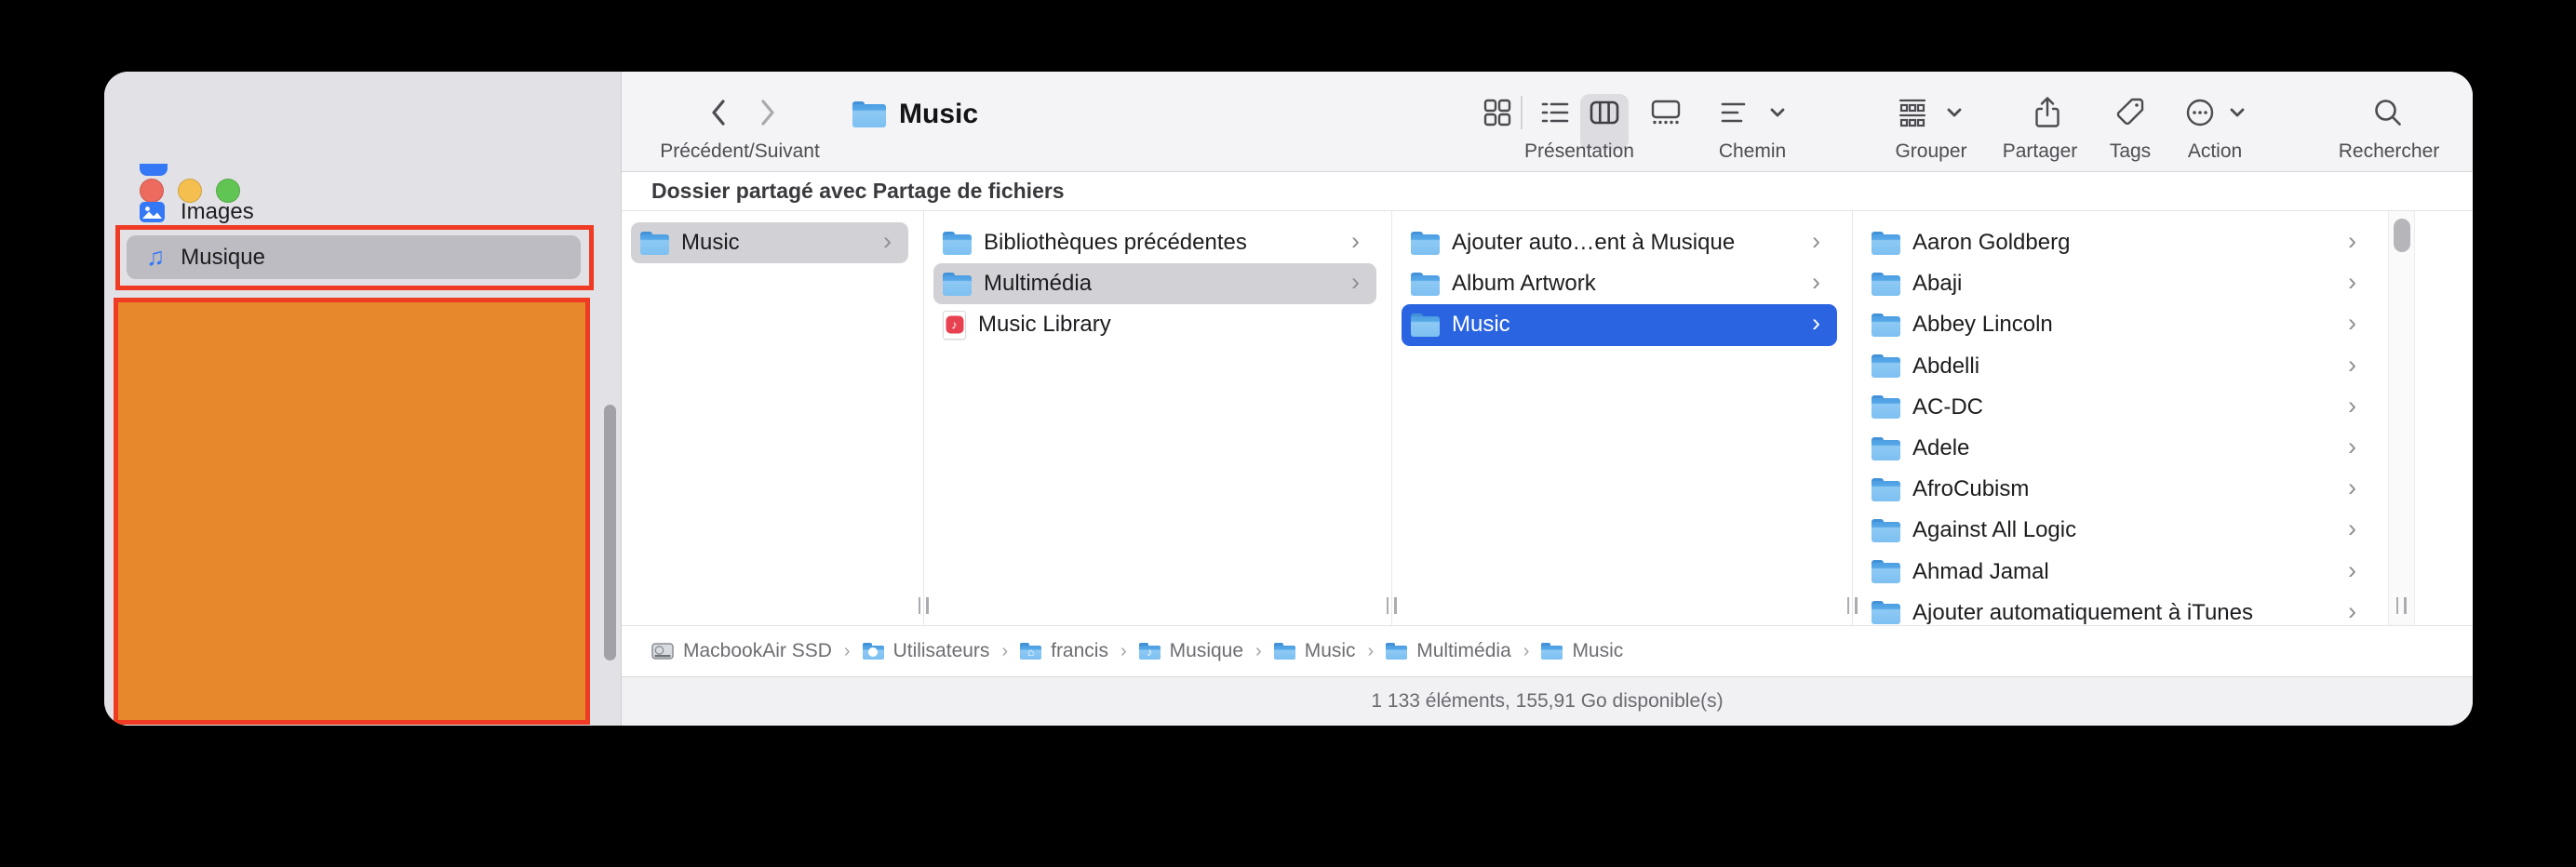 Image resolution: width=2576 pixels, height=867 pixels. I want to click on file-row: Abdelli ›, so click(2117, 366).